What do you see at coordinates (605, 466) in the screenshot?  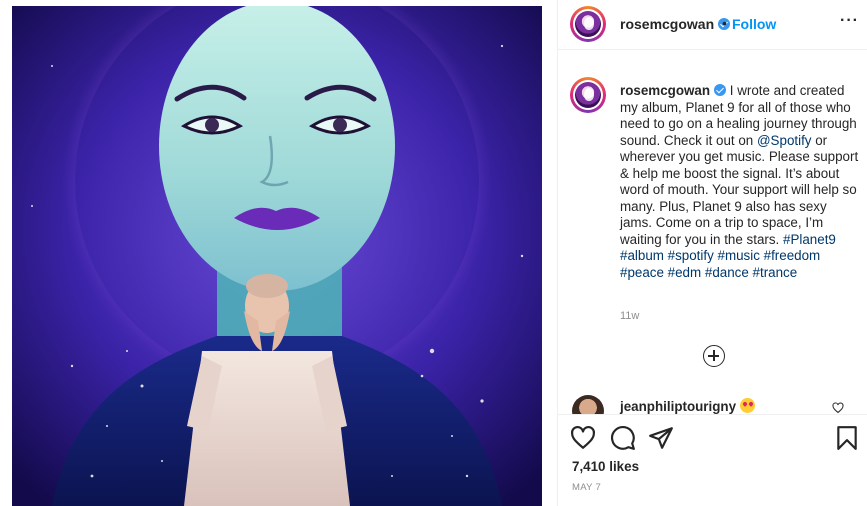 I see `likes-count: 7,410 likes` at bounding box center [605, 466].